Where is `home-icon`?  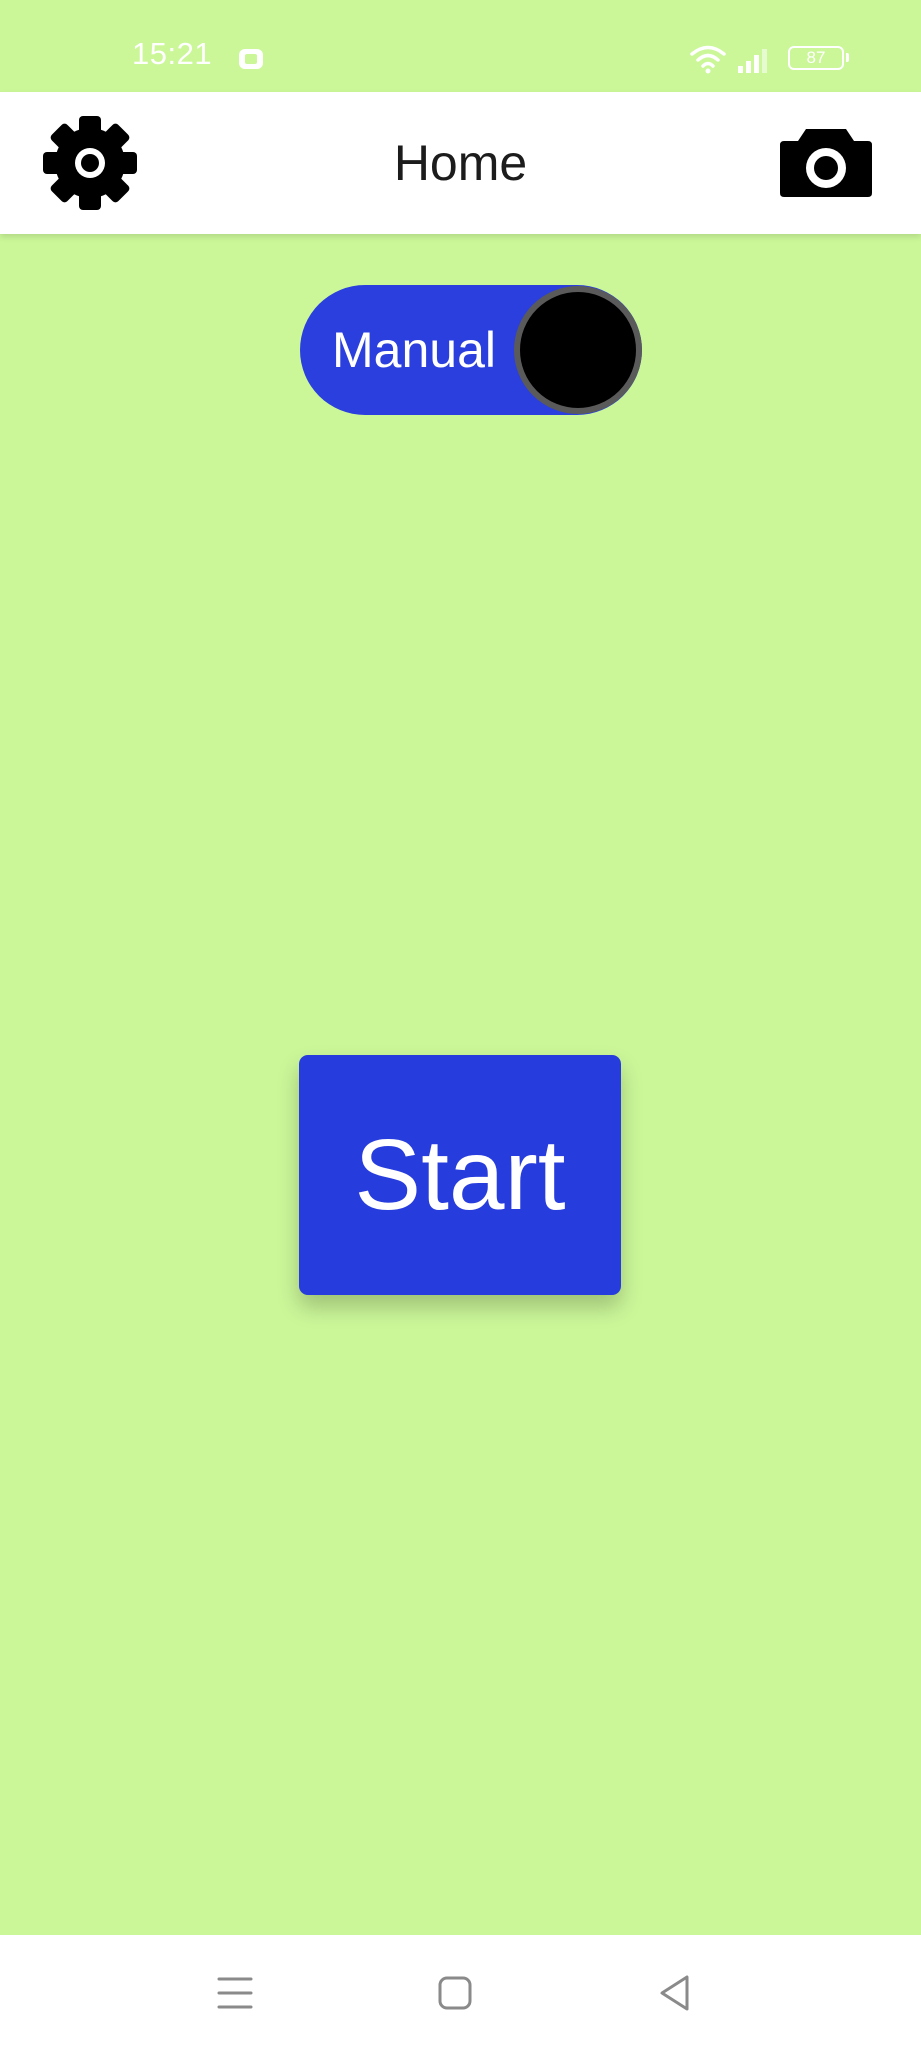
home-icon is located at coordinates (455, 1993).